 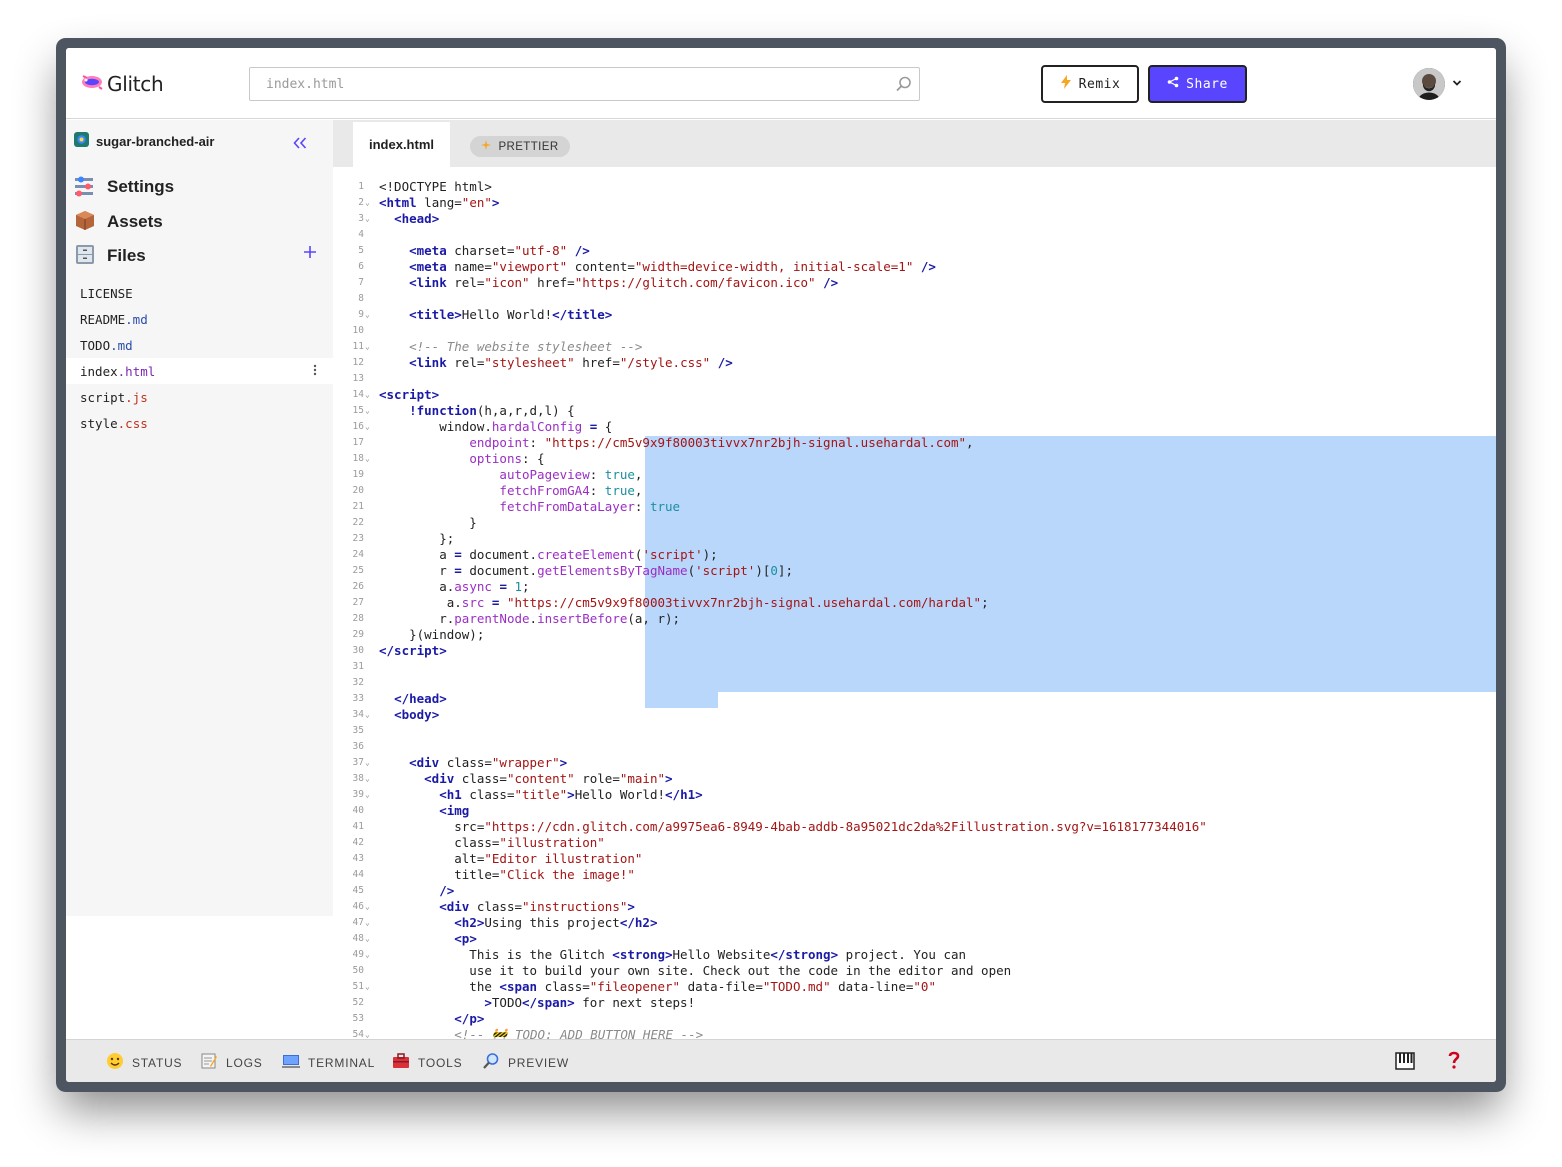 I want to click on line-number: 7, so click(x=361, y=282).